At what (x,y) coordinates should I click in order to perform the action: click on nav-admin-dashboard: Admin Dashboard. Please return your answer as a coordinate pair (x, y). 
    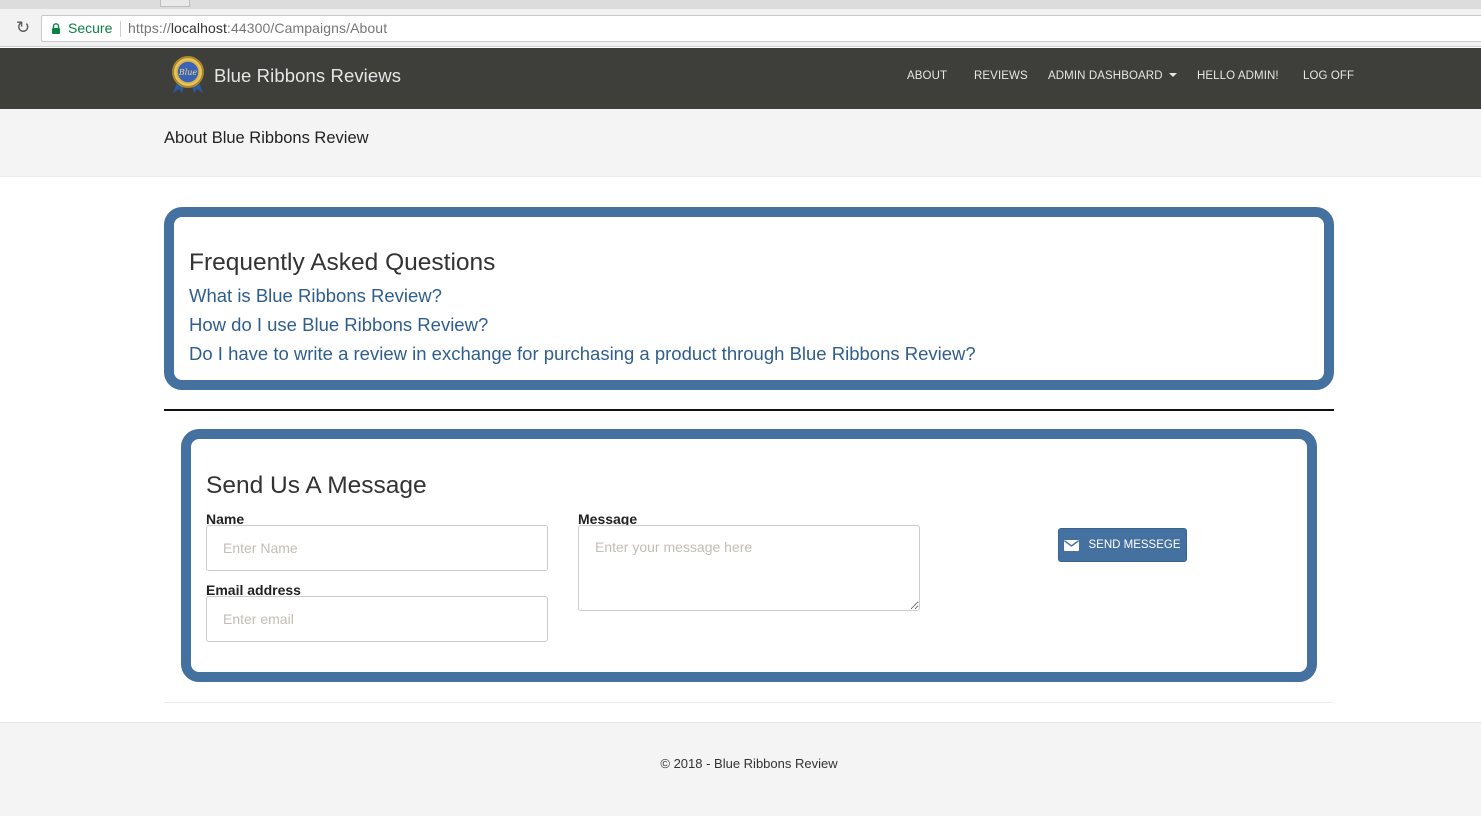
    Looking at the image, I should click on (1112, 76).